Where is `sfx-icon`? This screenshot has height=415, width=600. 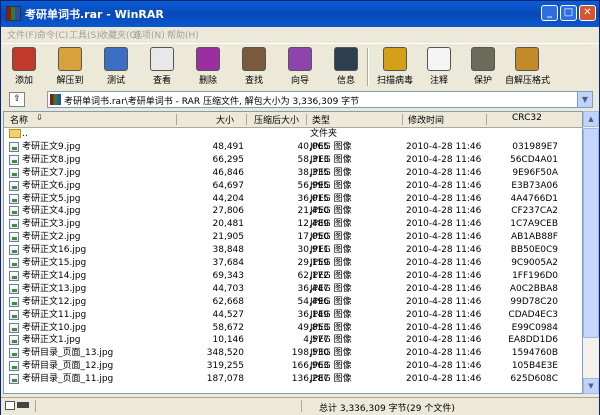
sfx-icon is located at coordinates (527, 59).